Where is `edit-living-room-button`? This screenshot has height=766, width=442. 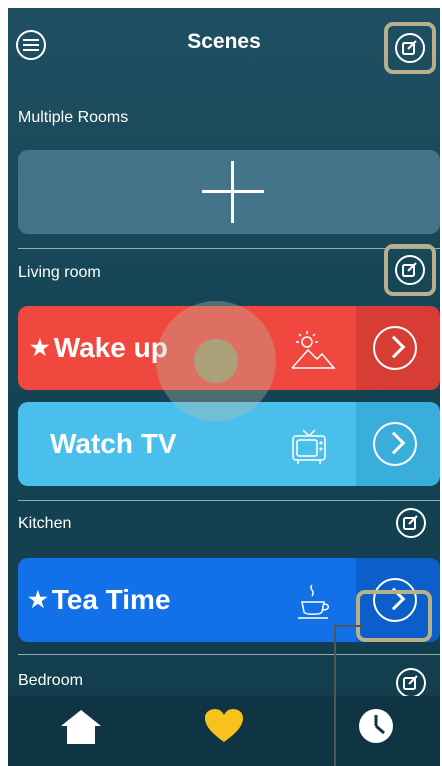 edit-living-room-button is located at coordinates (410, 270).